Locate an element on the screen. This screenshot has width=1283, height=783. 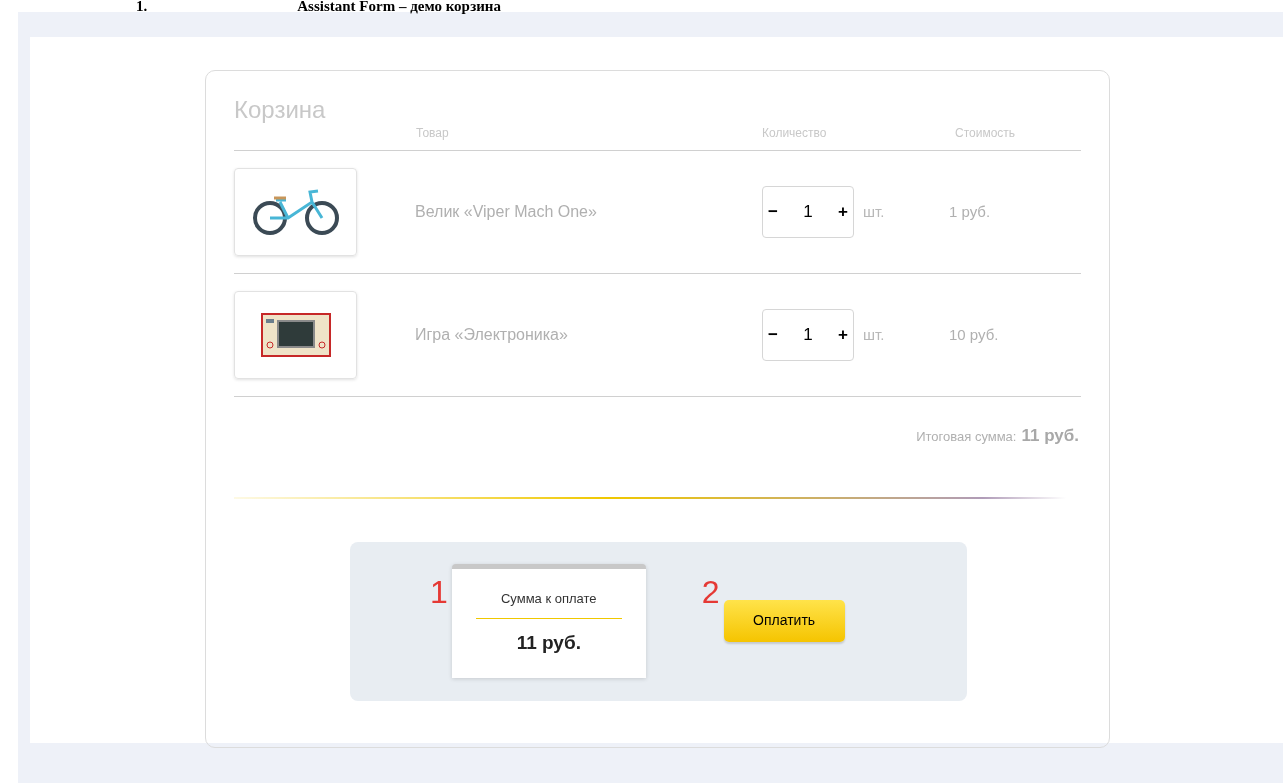
receipt-label: Сумма к оплате is located at coordinates (549, 598).